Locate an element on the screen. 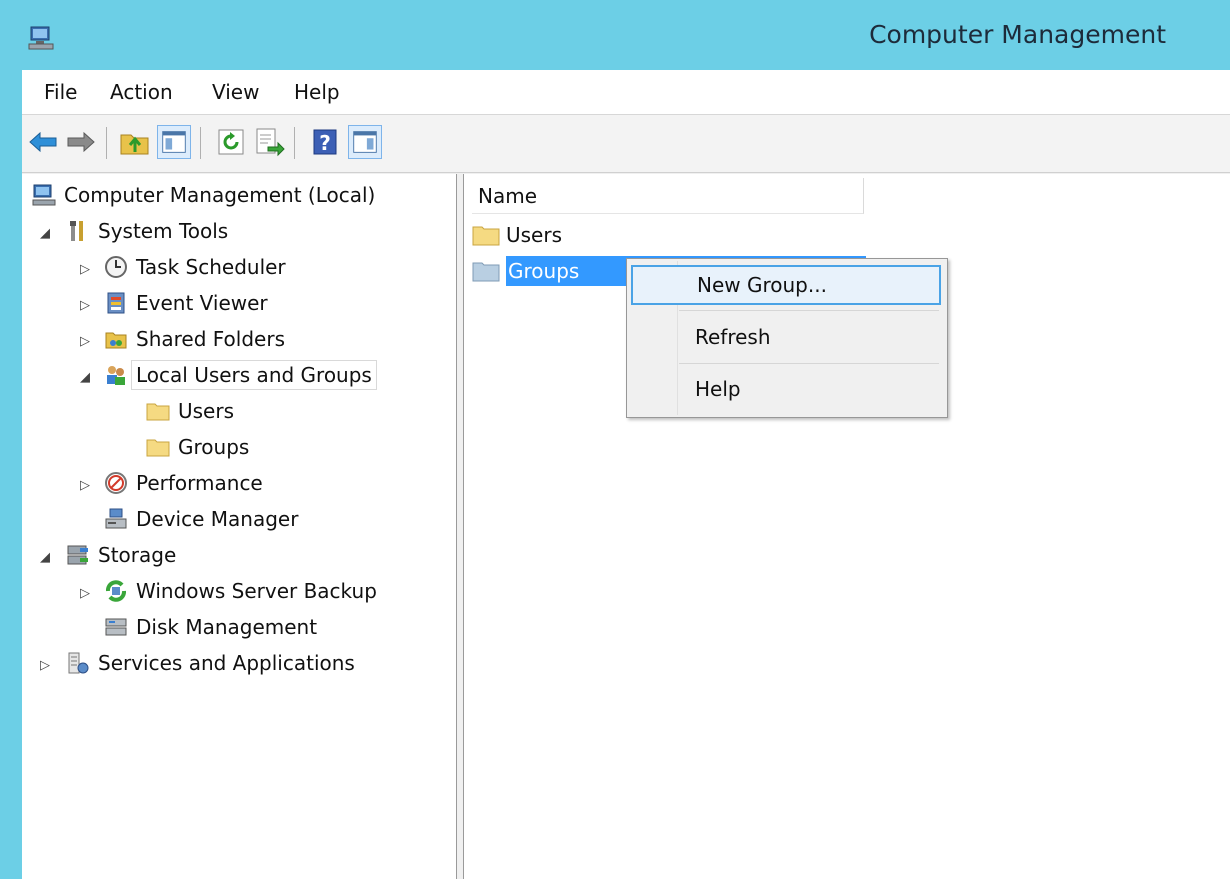 This screenshot has height=879, width=1230. tree-item-local-users-and-groups: Local Users and Groups is located at coordinates (240, 375).